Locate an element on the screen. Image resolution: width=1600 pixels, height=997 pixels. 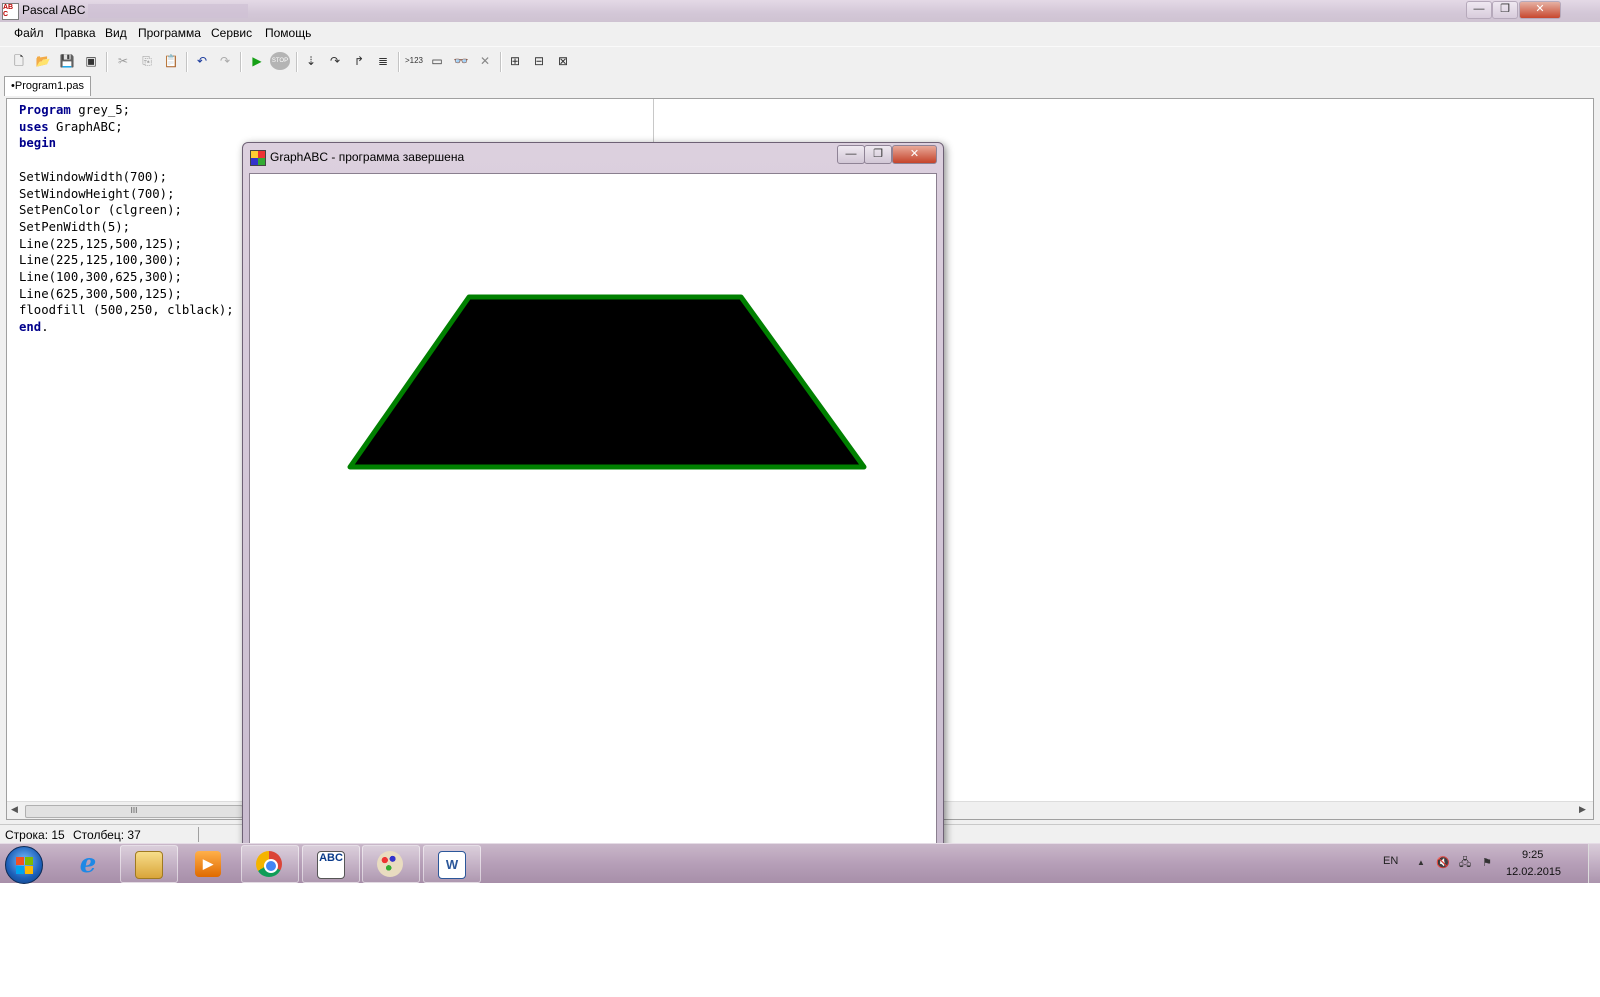
clear-icon: ✕ is located at coordinates (485, 61).